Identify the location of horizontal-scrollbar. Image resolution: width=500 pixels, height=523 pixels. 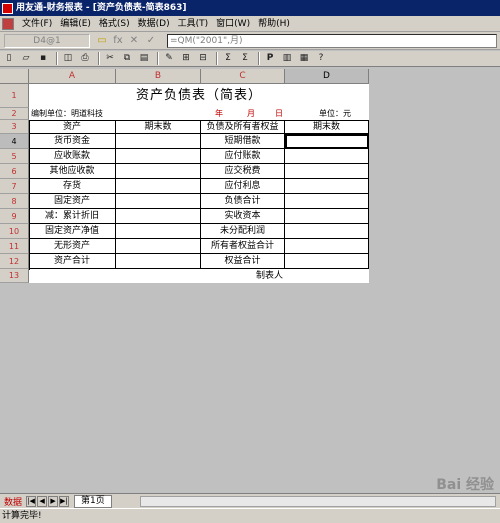
(317, 501).